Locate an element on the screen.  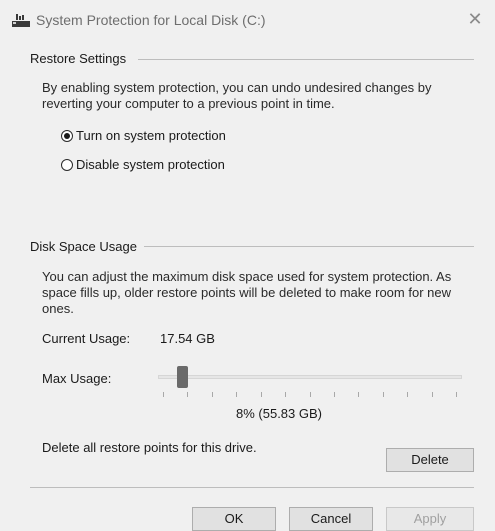
restore-settings-separator is located at coordinates (306, 59).